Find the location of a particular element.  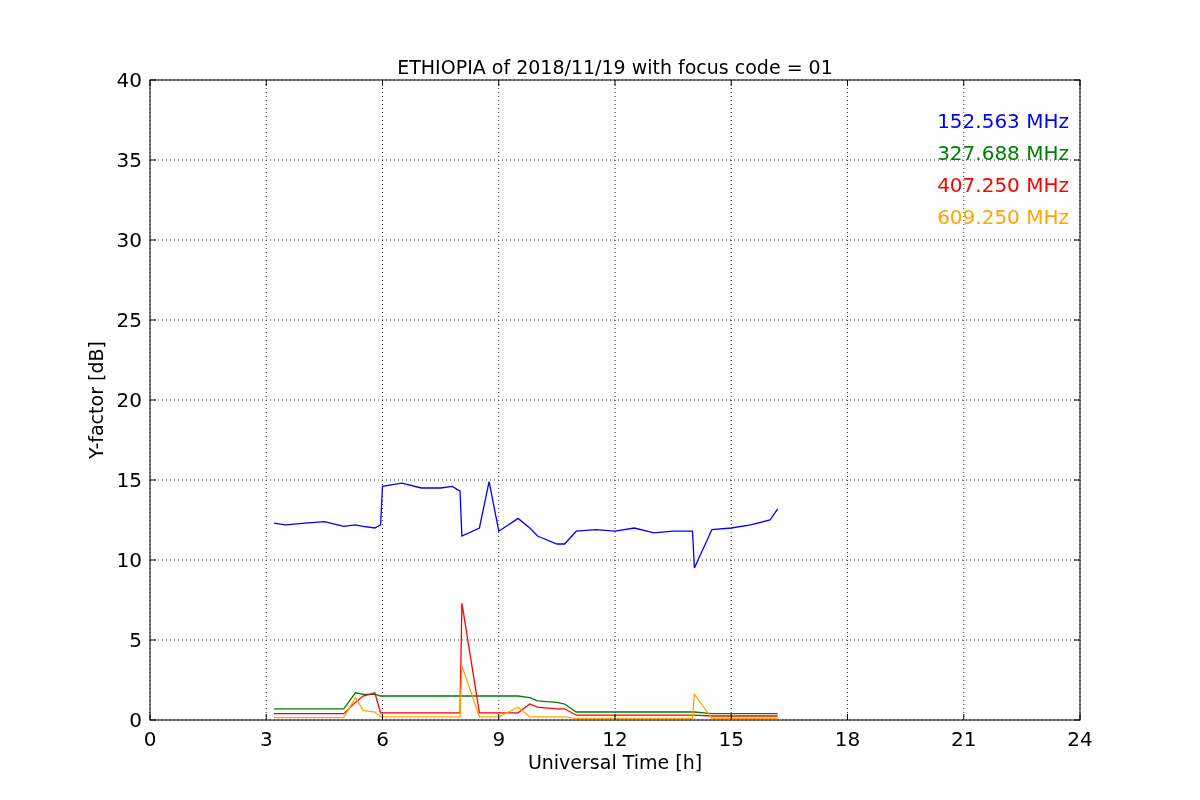

y-tick-label: 5 is located at coordinates (135, 640).